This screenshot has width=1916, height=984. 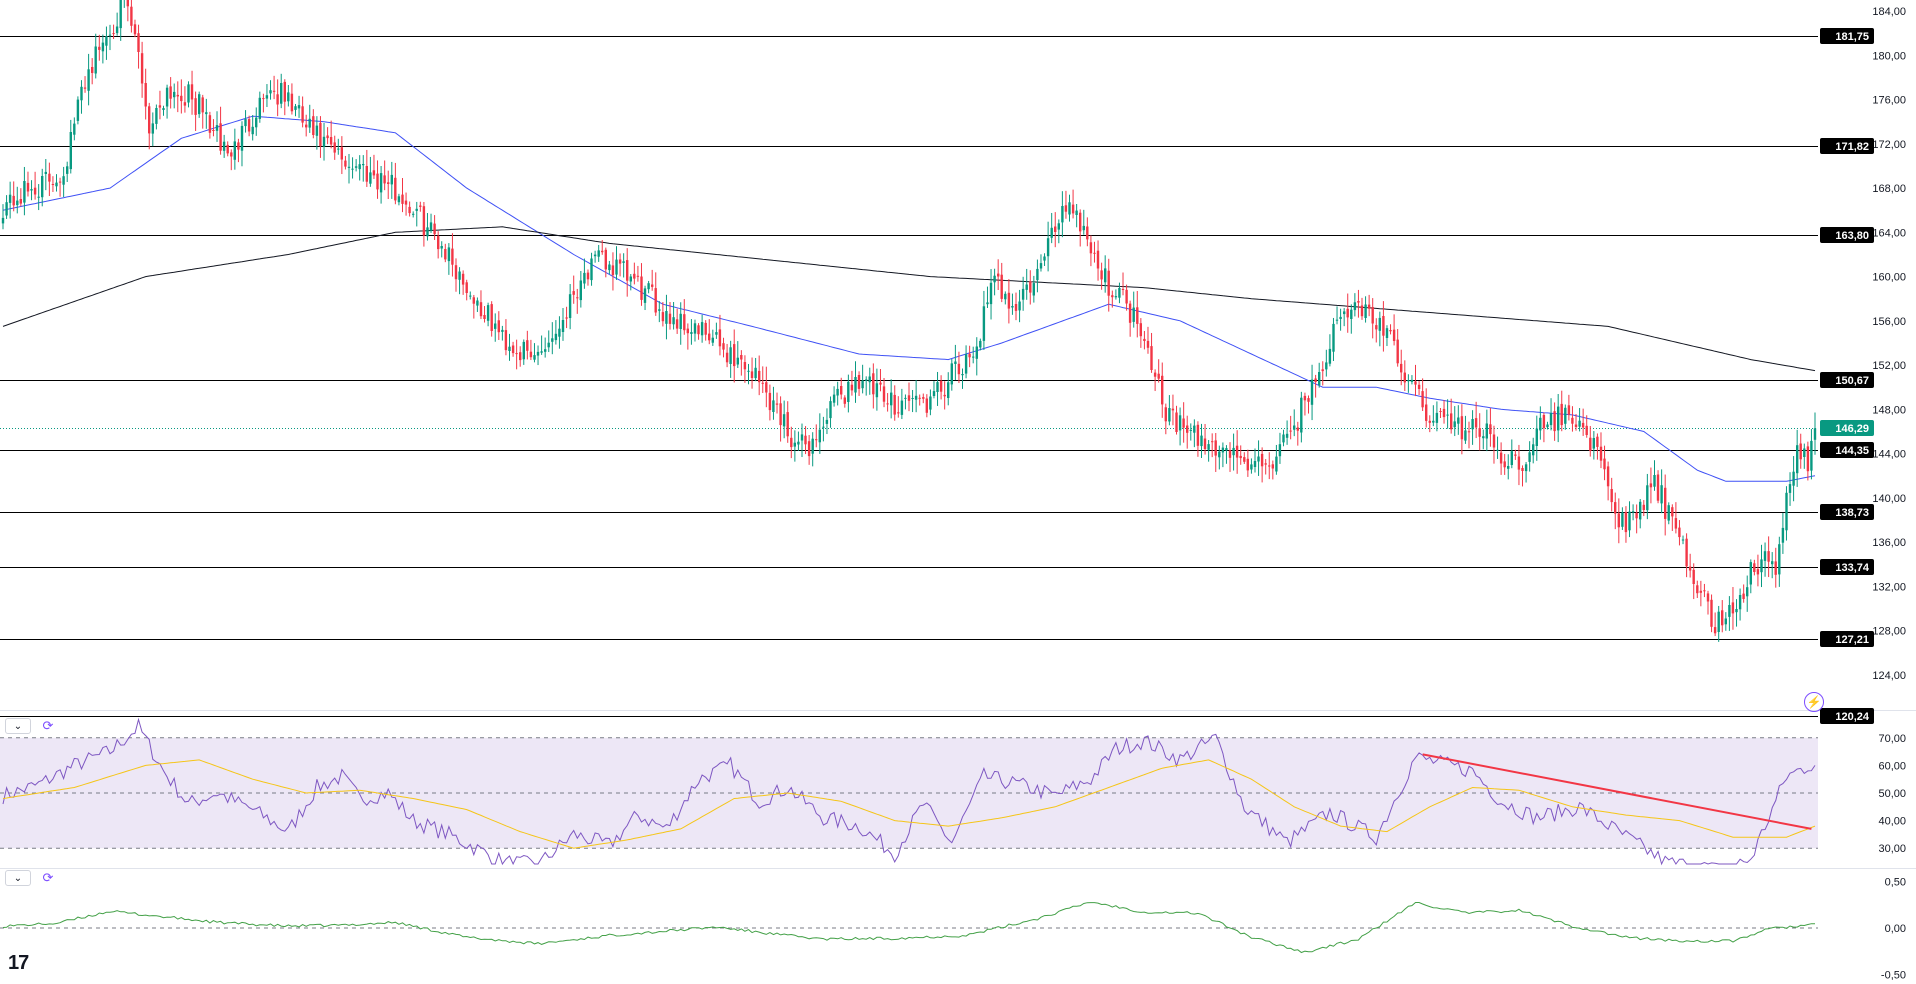 I want to click on level-price-tag-8: 120,24, so click(x=1847, y=716).